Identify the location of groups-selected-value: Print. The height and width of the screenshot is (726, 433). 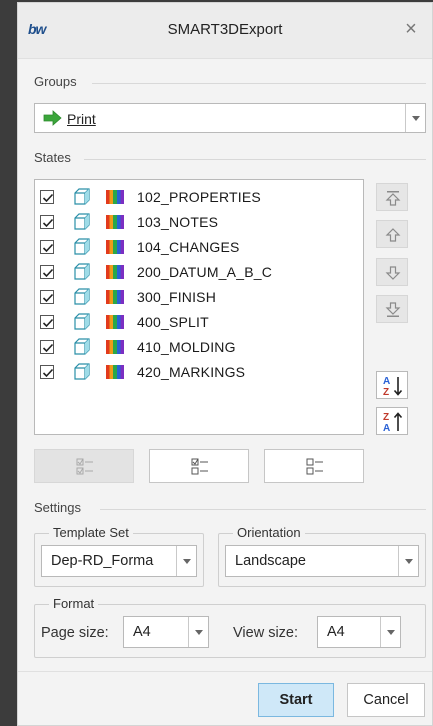
(81, 119).